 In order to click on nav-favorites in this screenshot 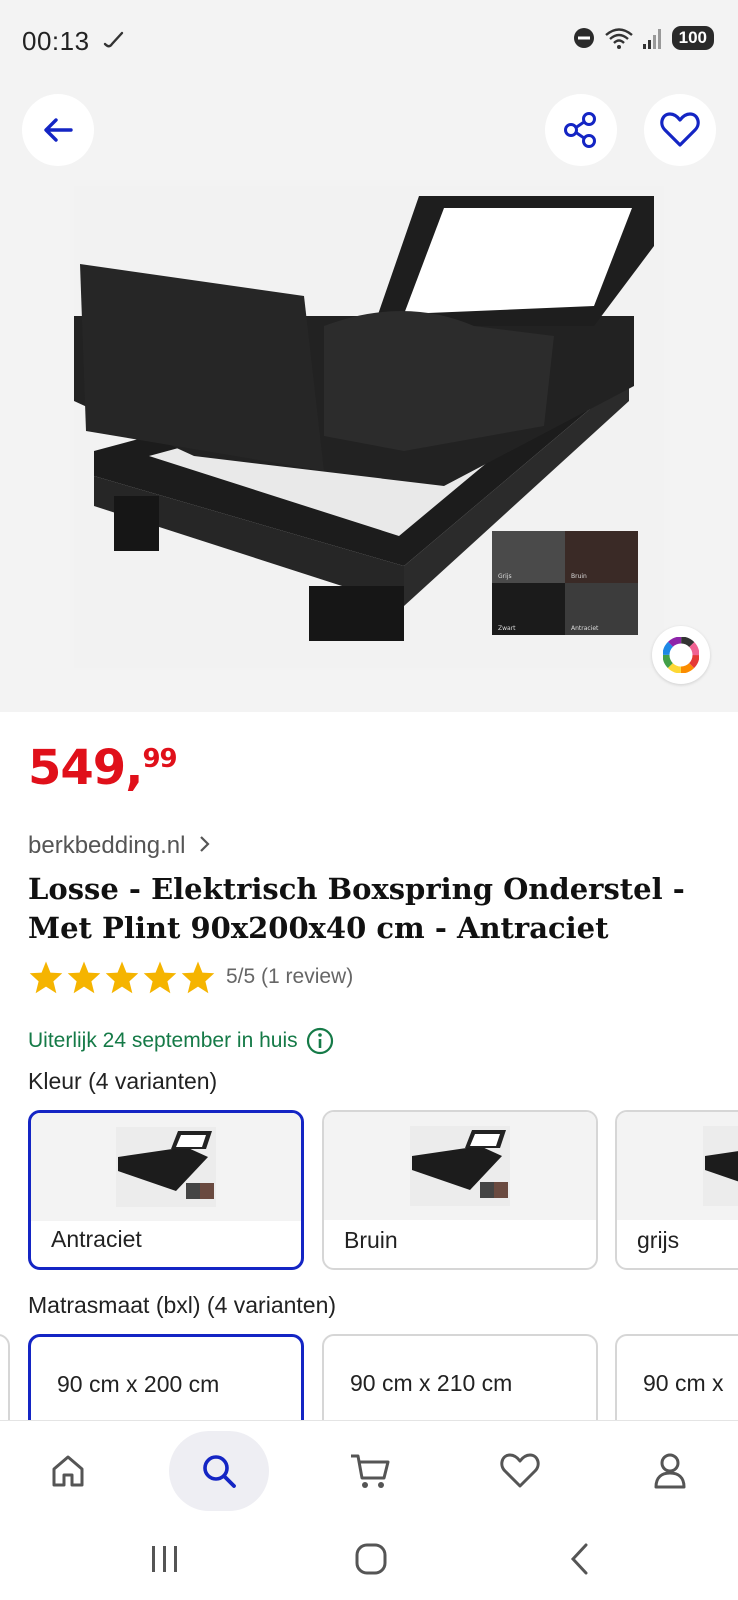, I will do `click(520, 1471)`.